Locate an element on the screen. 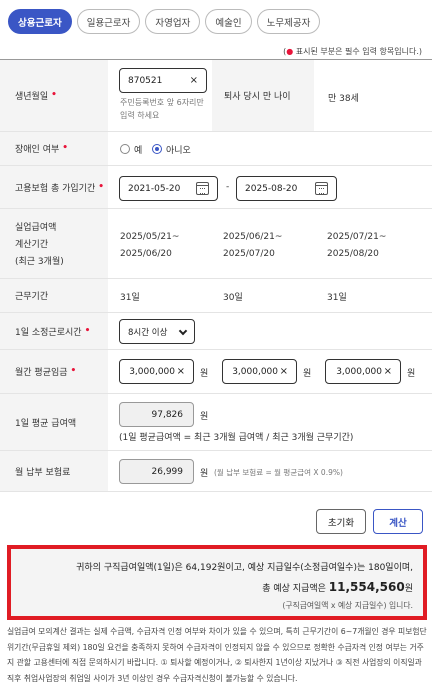 Image resolution: width=432 pixels, height=690 pixels. monthly-premium-unit: 원 is located at coordinates (204, 474).